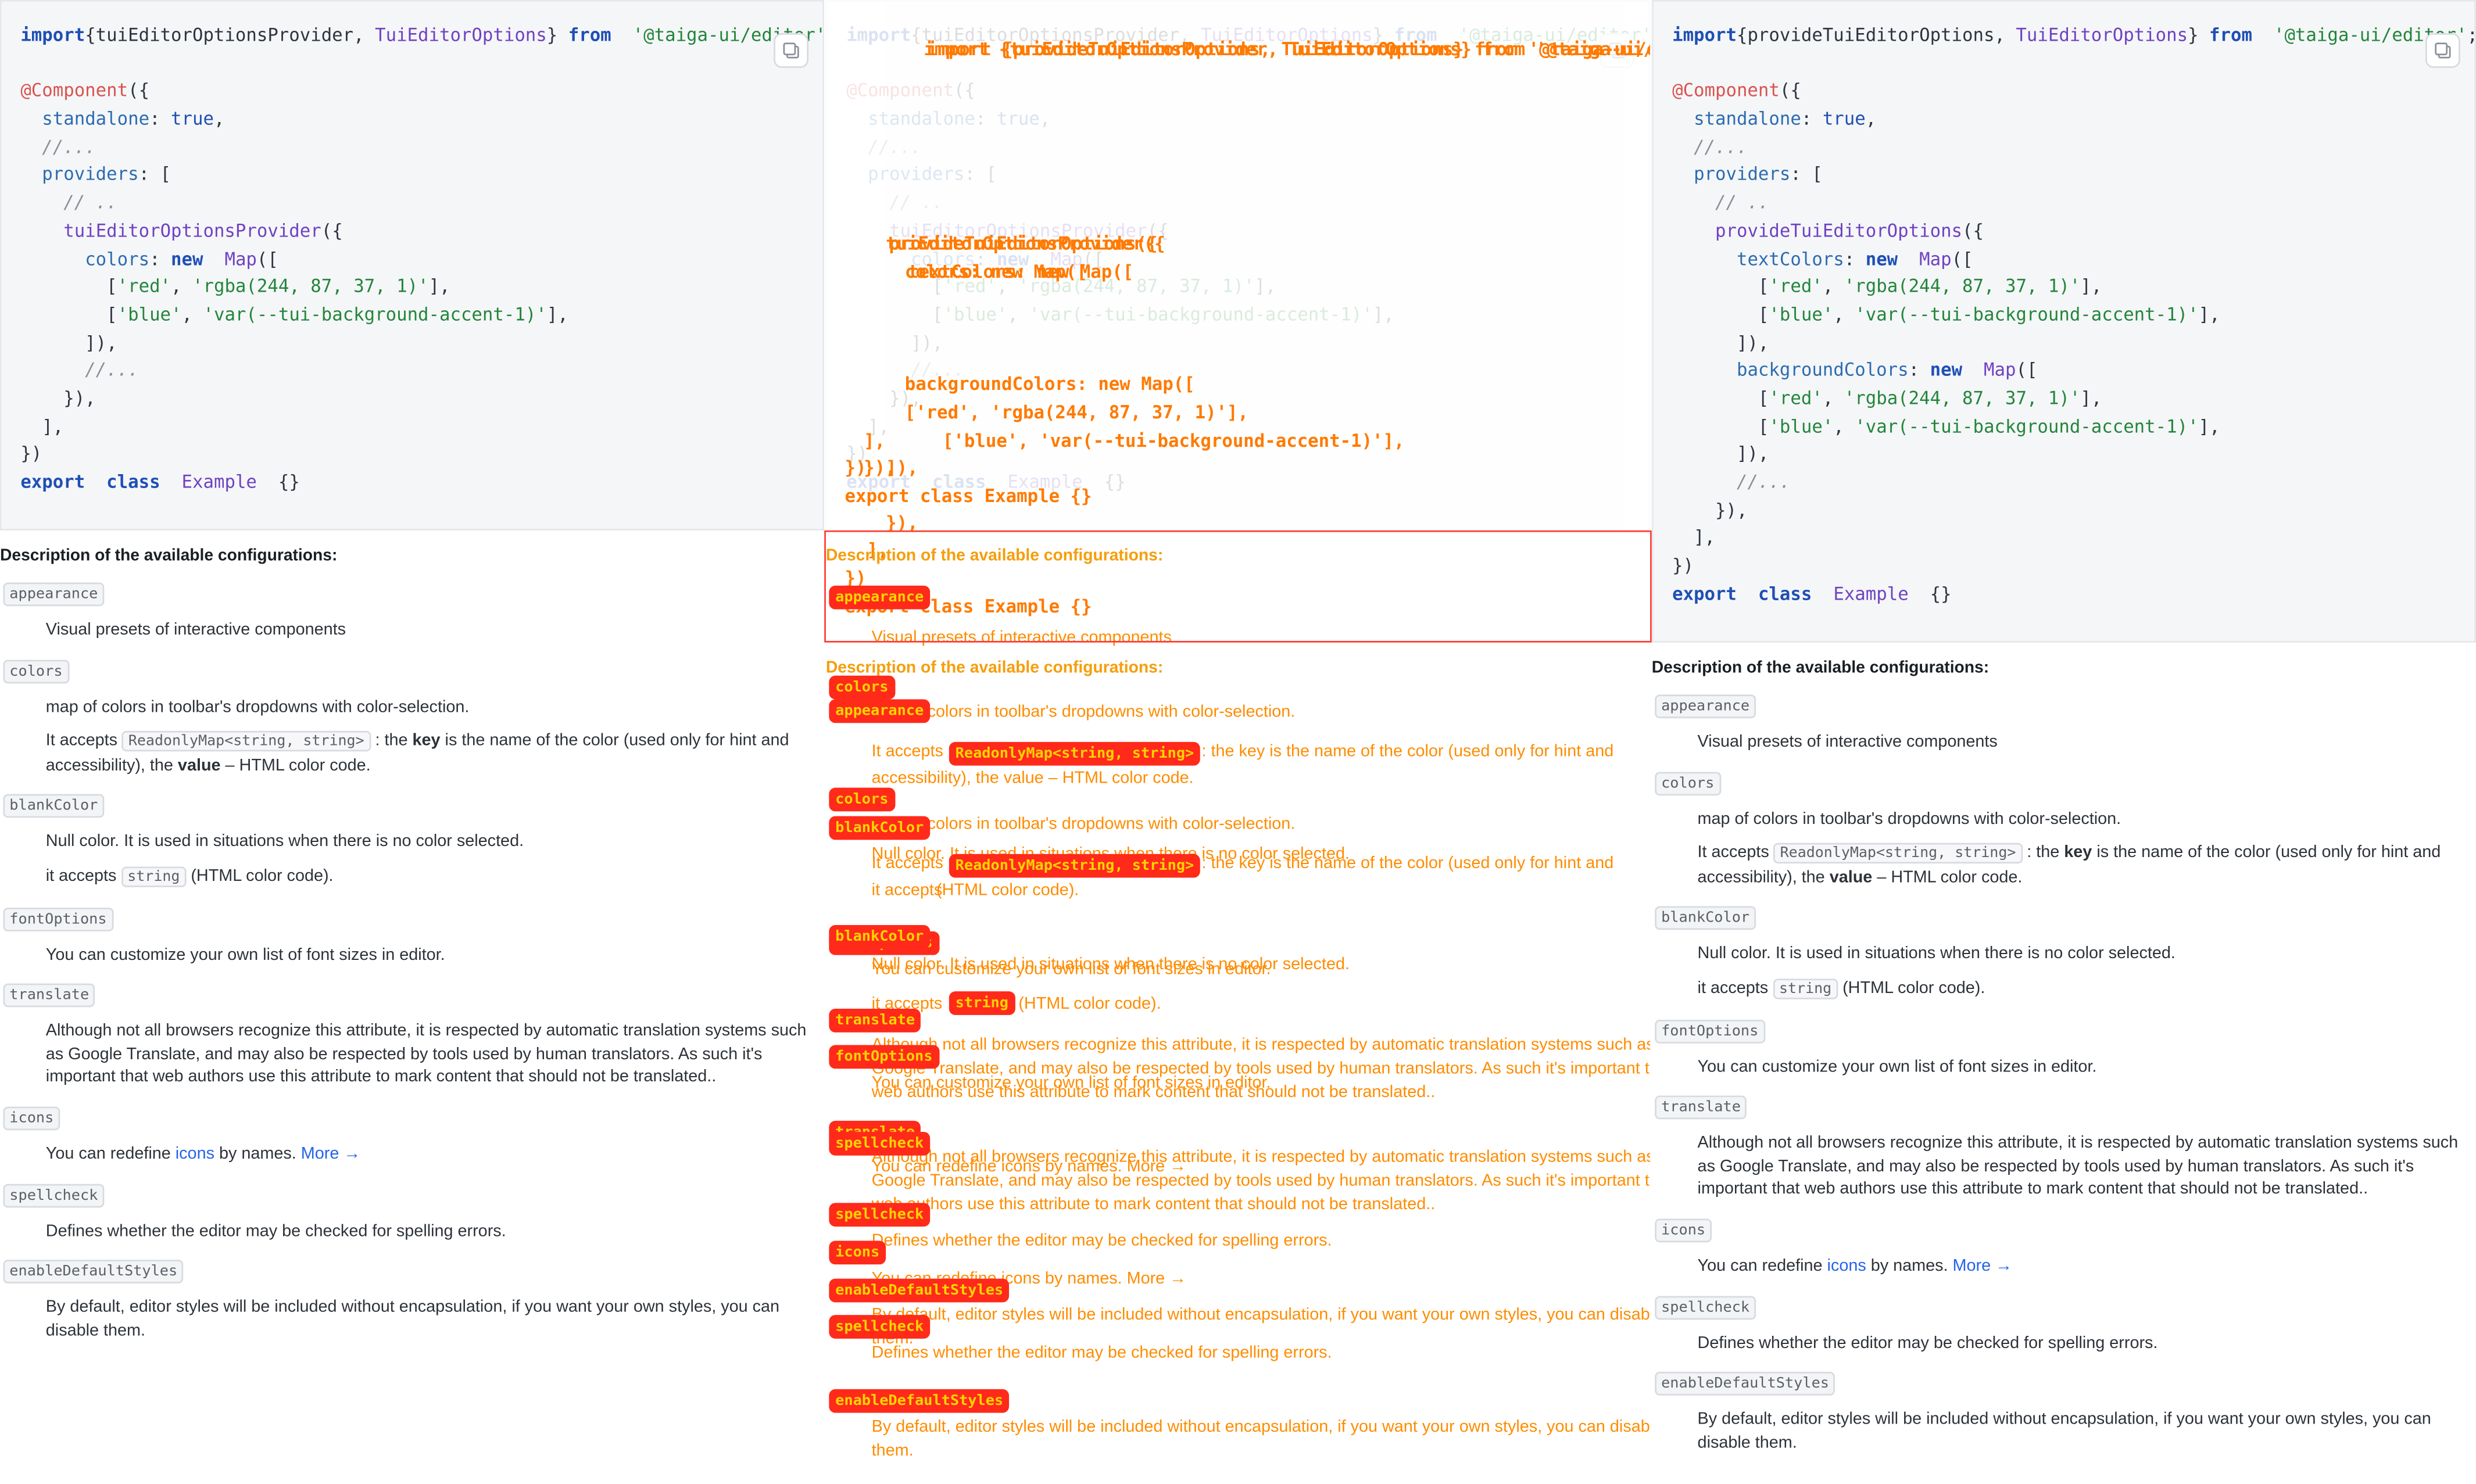  What do you see at coordinates (1898, 853) in the screenshot?
I see `inline-code: ReadonlyMap<string, string>` at bounding box center [1898, 853].